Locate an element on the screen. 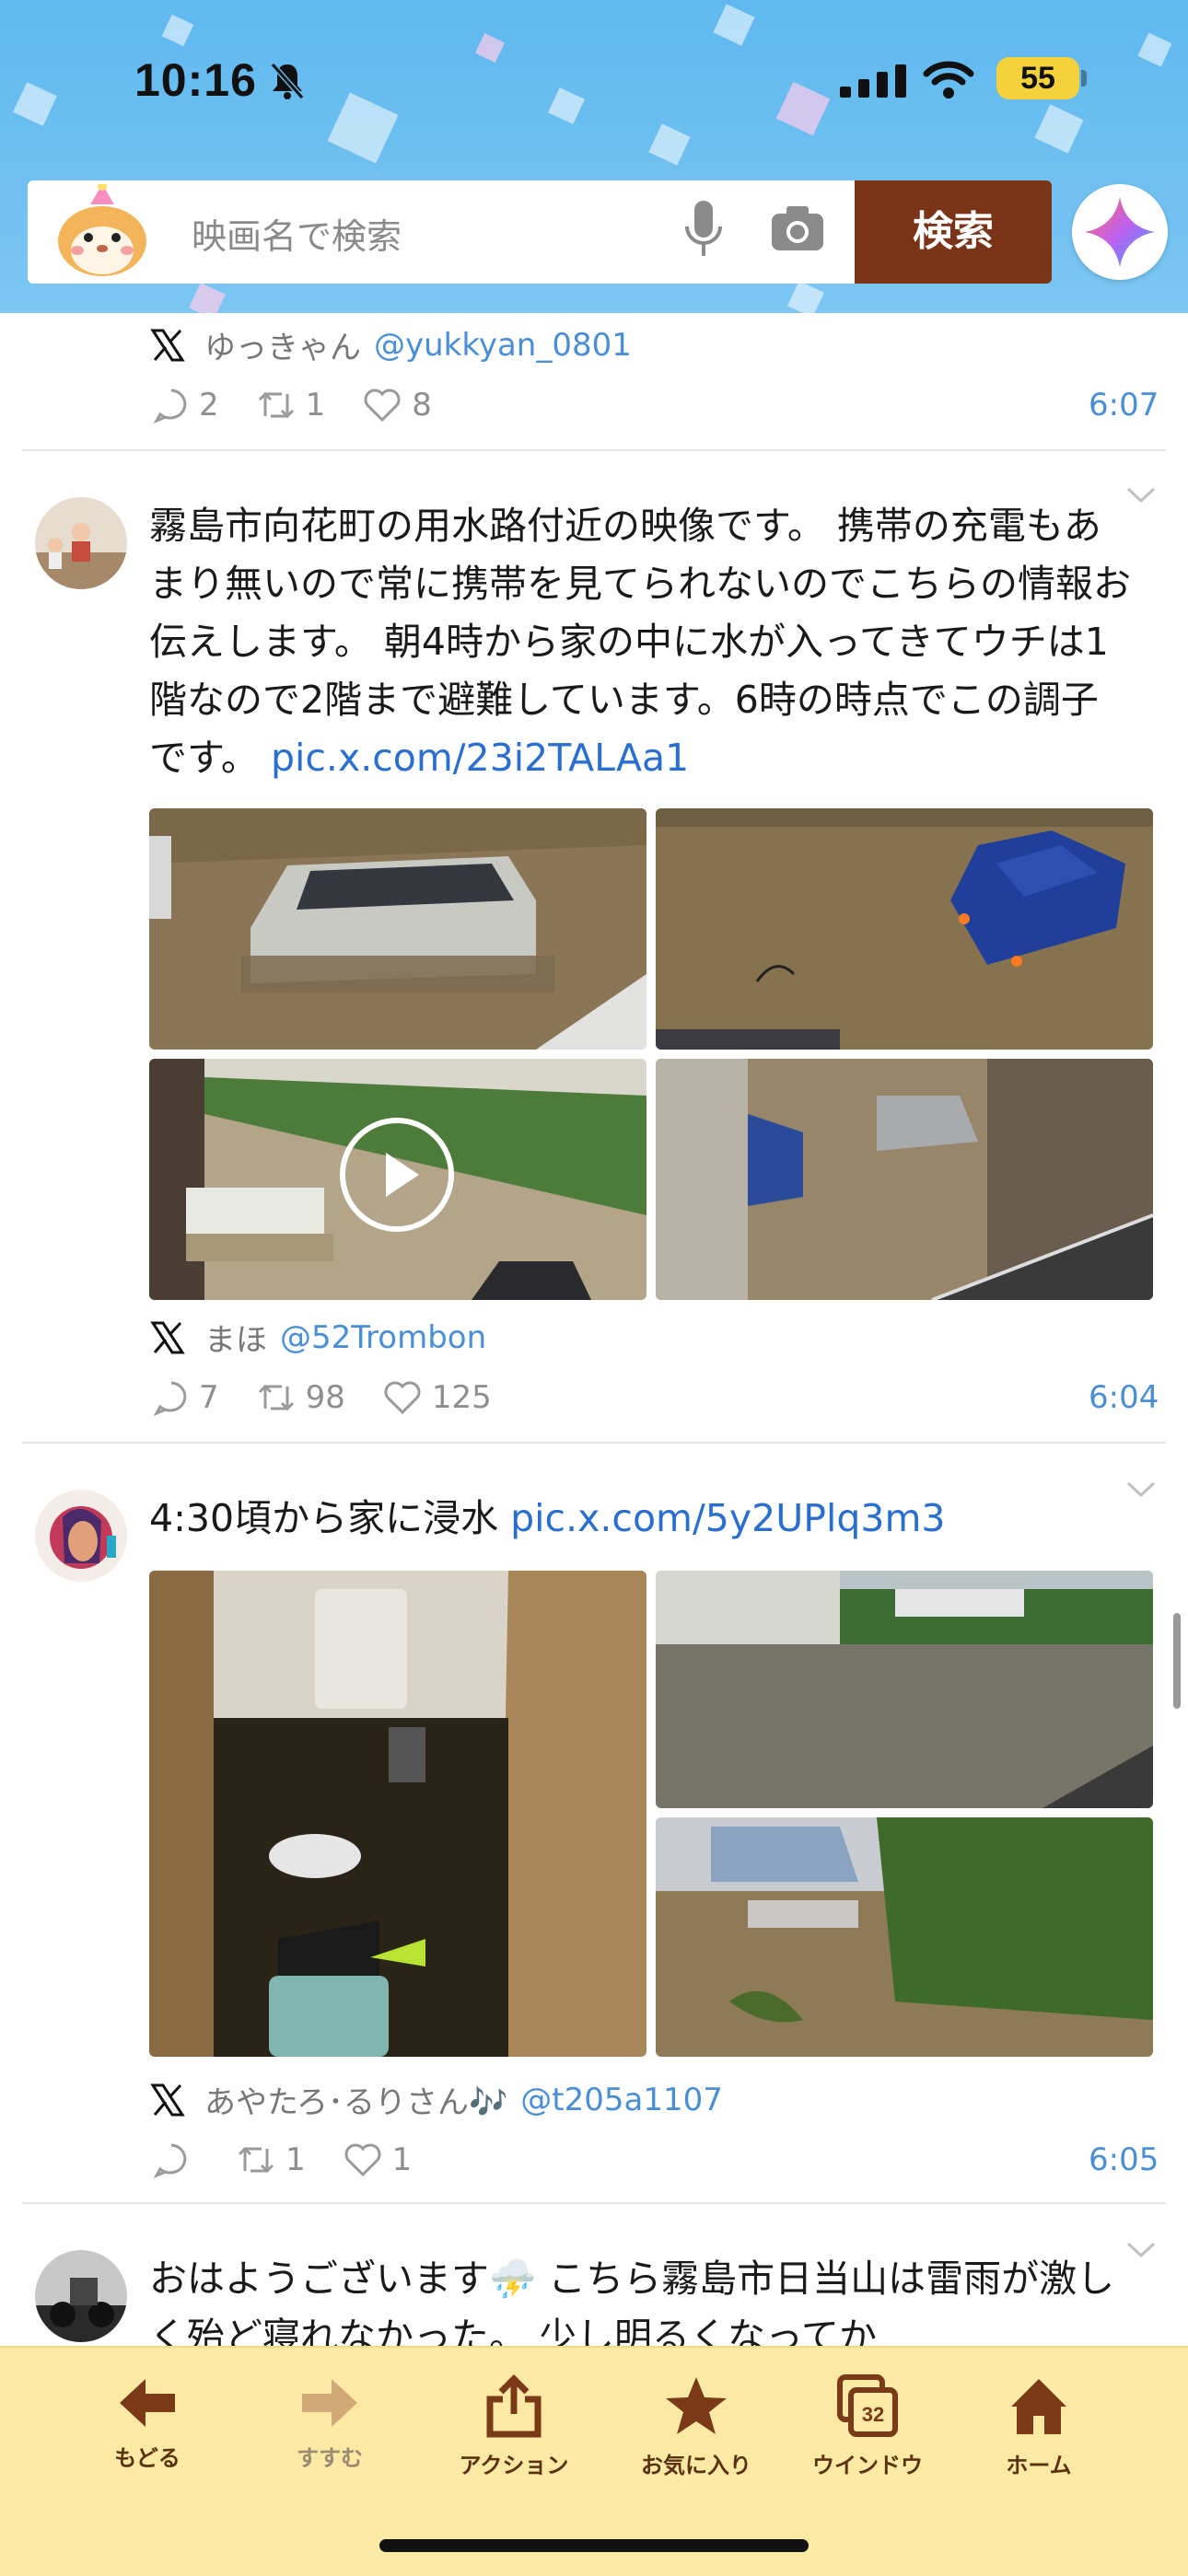  post-source: ゆっきゃん @yukkyan_0801 is located at coordinates (390, 344).